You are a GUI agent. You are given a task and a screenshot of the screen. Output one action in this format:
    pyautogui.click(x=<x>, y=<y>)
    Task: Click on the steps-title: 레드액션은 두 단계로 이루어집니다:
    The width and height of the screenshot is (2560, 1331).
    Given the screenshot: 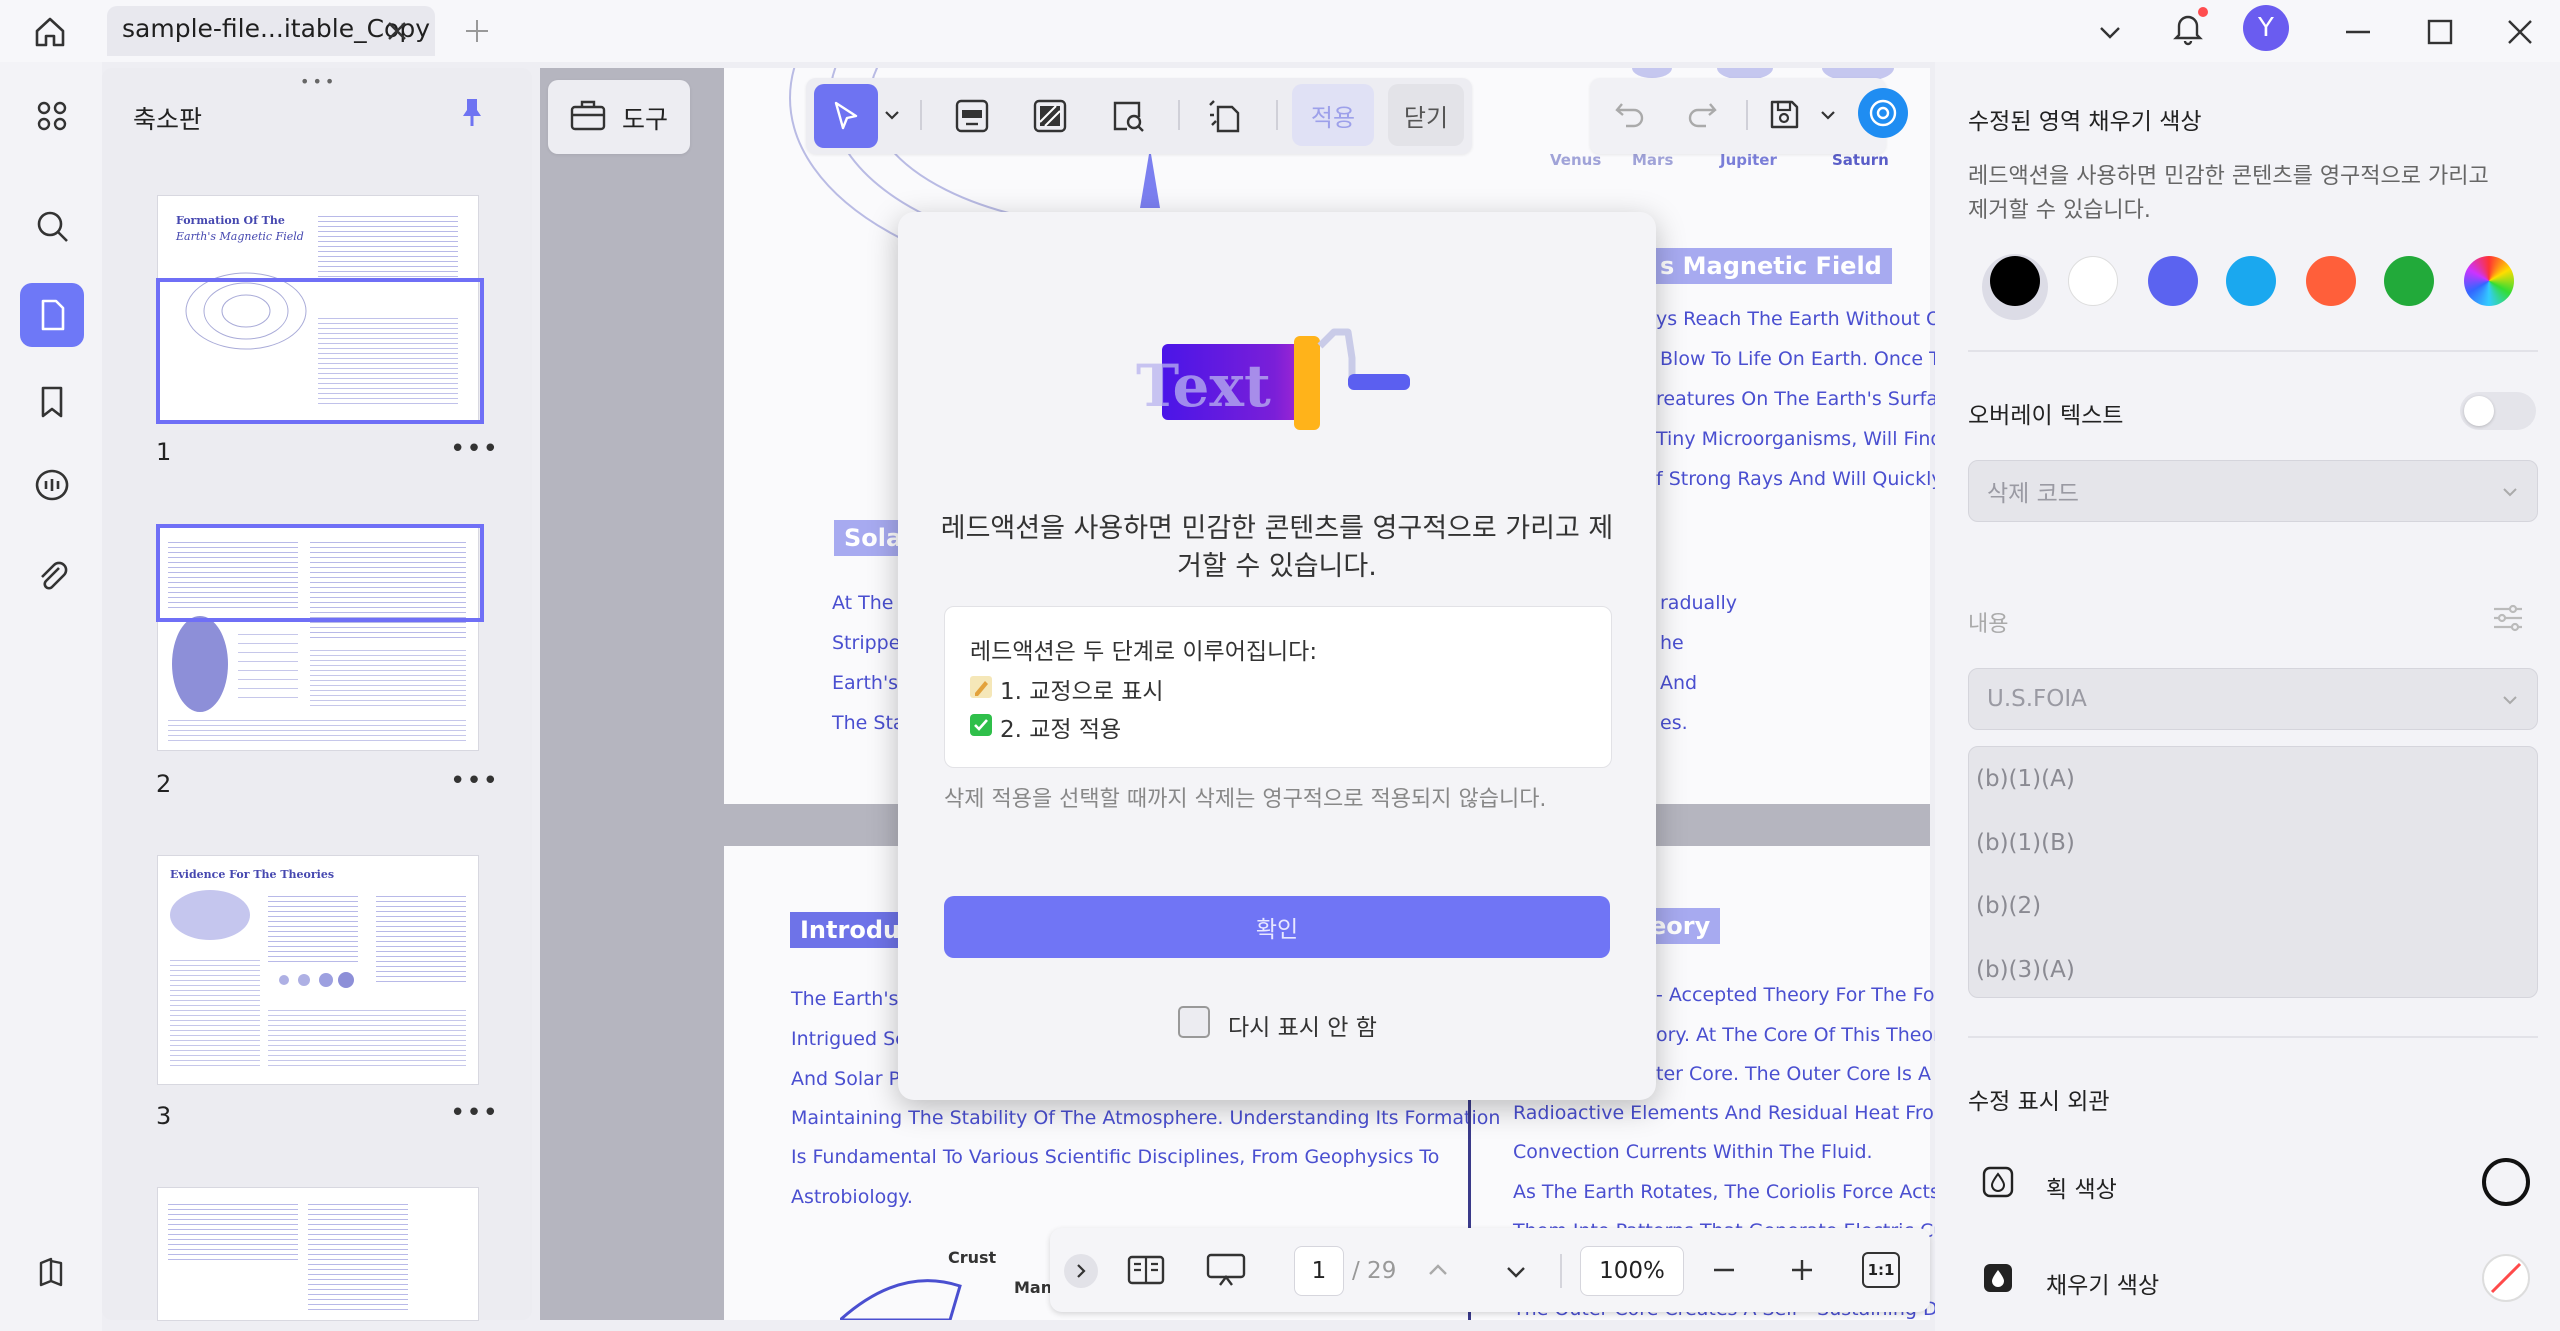 What is the action you would take?
    pyautogui.click(x=1144, y=652)
    